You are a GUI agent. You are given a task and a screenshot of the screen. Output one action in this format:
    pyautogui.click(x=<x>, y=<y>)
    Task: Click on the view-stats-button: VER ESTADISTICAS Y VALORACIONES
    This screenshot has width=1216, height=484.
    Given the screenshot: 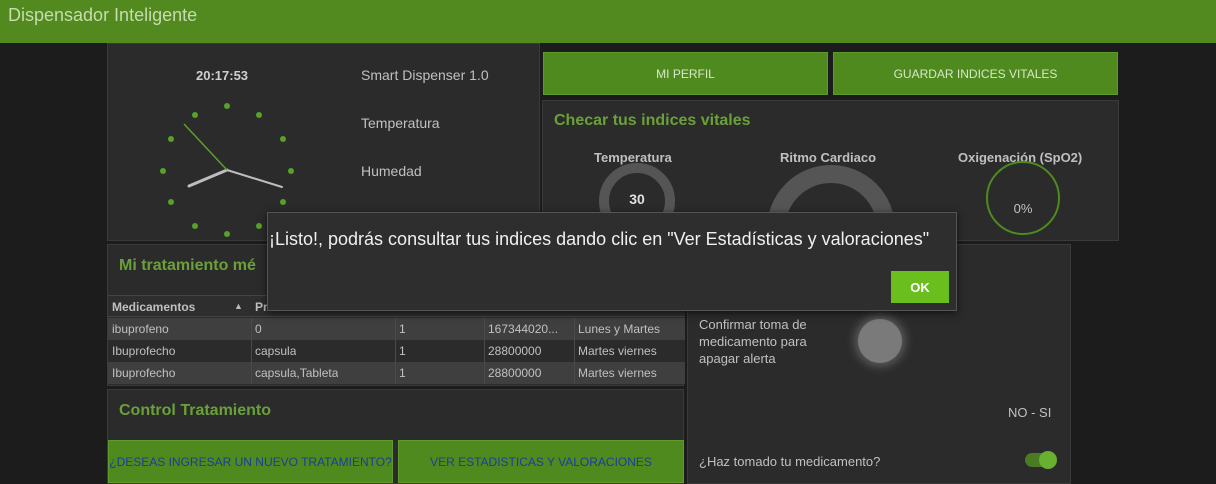 What is the action you would take?
    pyautogui.click(x=541, y=461)
    